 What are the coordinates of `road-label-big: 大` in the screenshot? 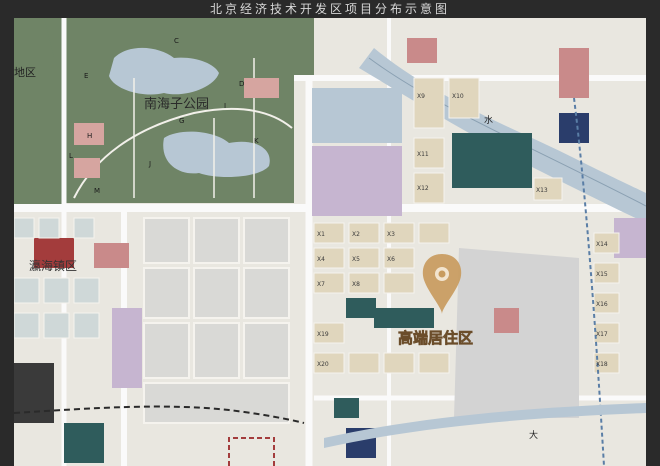 It's located at (533, 435).